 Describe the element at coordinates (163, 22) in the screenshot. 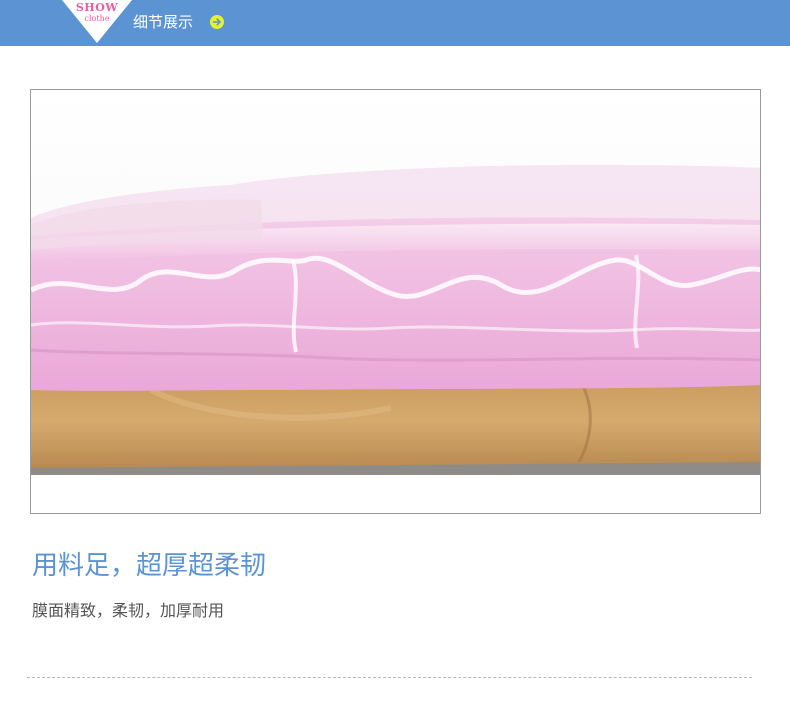

I see `section-title: 细节展示` at that location.